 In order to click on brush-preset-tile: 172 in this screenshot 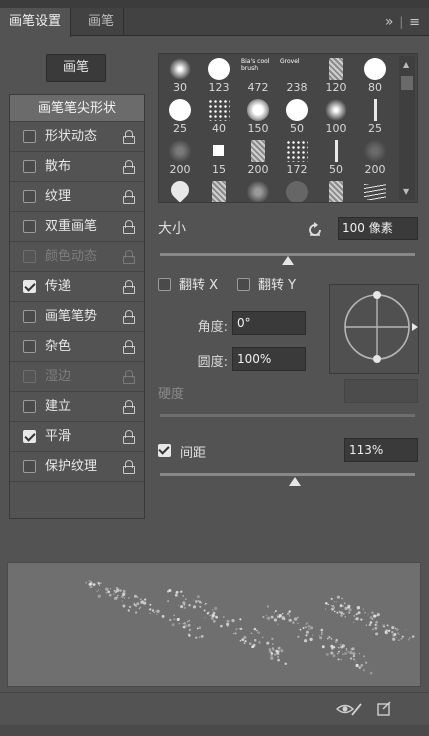, I will do `click(297, 158)`.